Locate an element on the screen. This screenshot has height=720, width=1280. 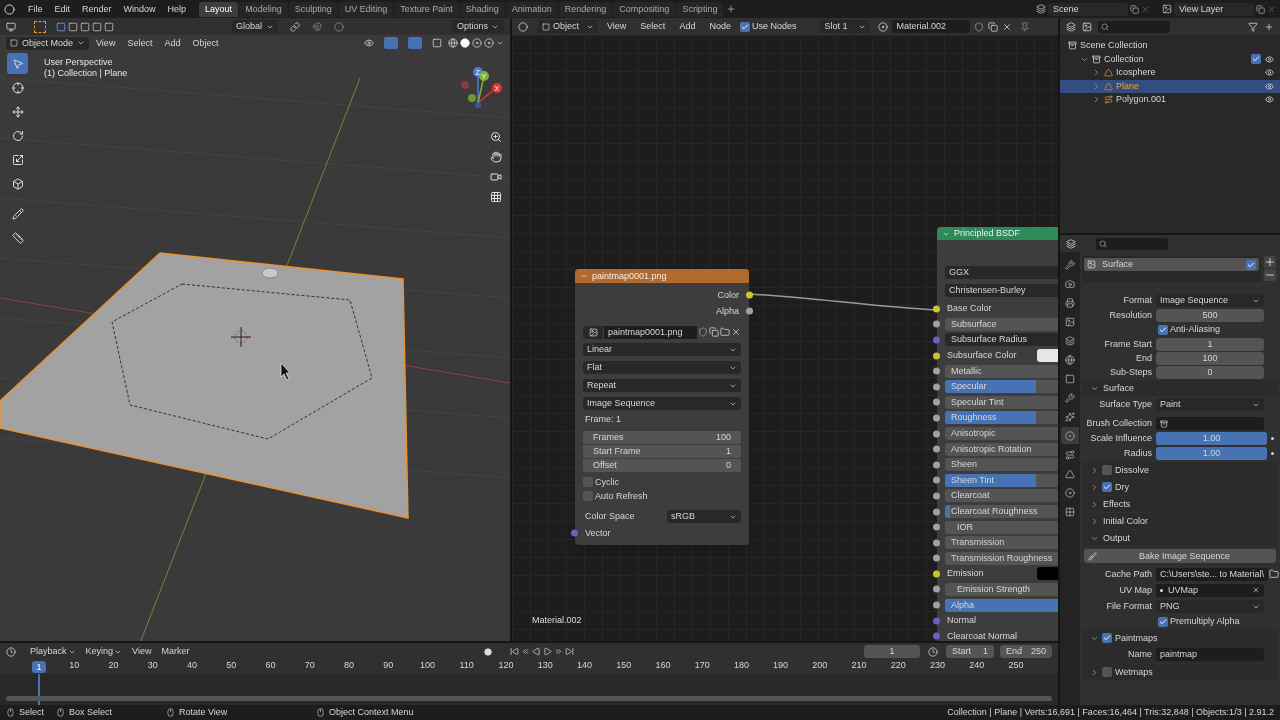
previous-keyframe-icon is located at coordinates (525, 651).